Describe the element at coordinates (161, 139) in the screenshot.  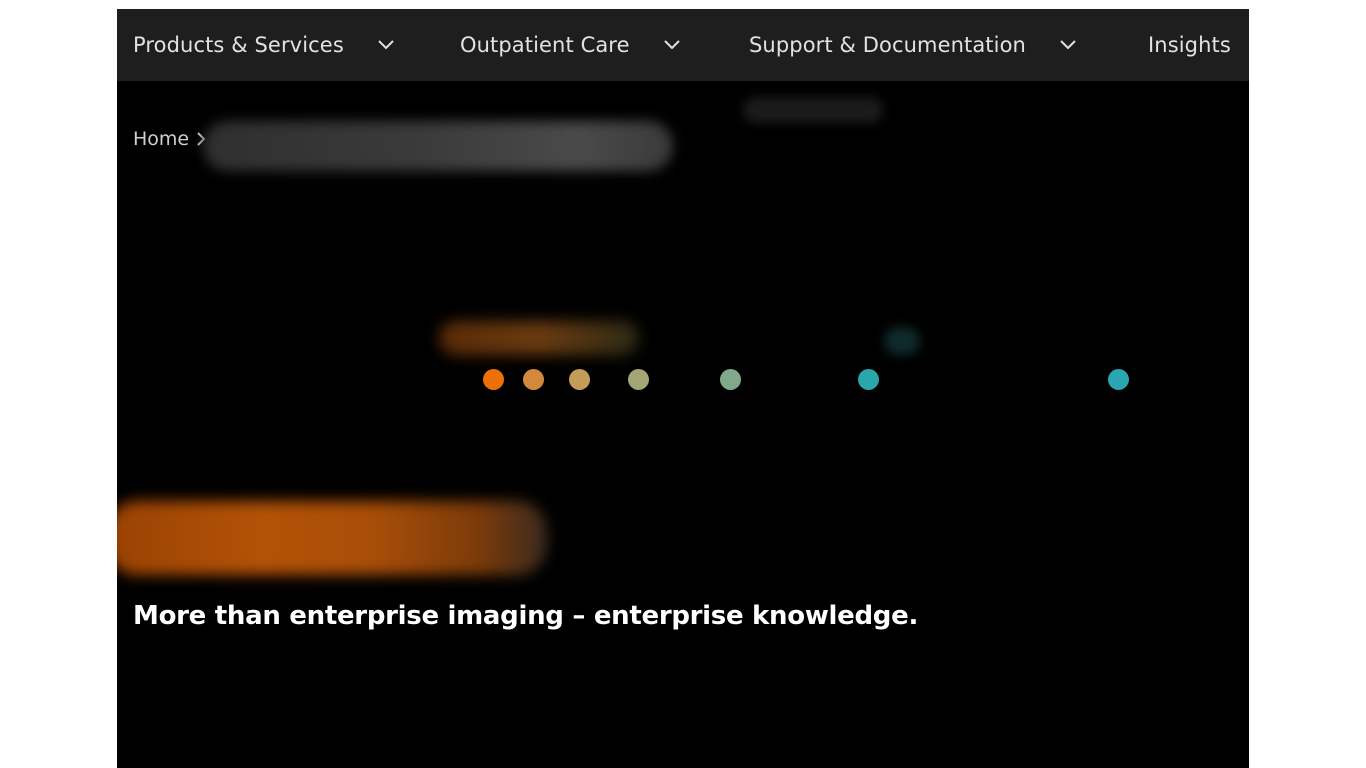
I see `breadcrumb-home-link: Home` at that location.